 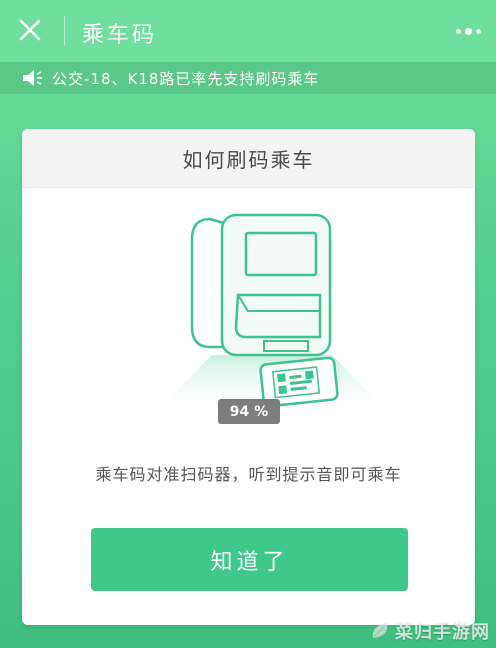 What do you see at coordinates (33, 78) in the screenshot?
I see `speaker-icon` at bounding box center [33, 78].